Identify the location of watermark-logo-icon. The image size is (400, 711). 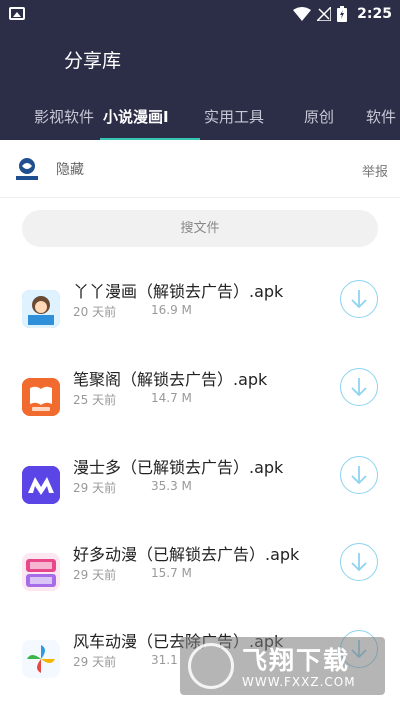
(211, 666).